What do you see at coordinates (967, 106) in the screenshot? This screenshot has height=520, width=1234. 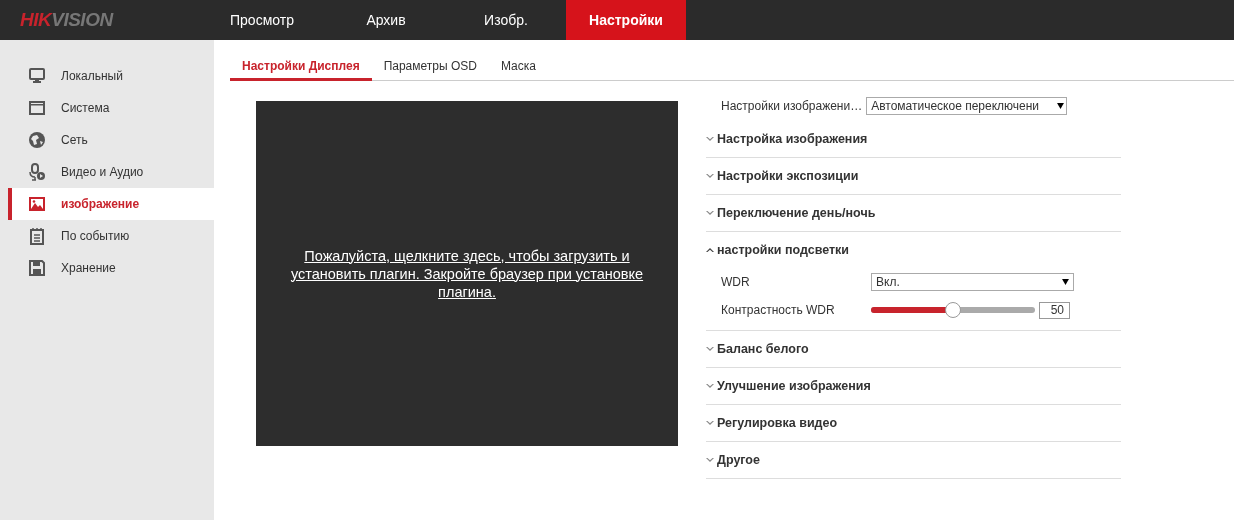 I see `mode-dropdown: Автоматическое переключени` at bounding box center [967, 106].